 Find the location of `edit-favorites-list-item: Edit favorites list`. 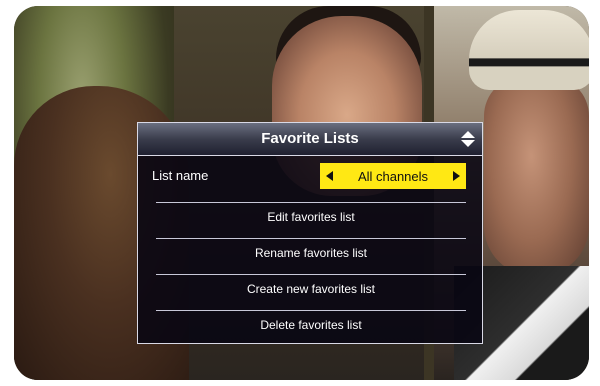

edit-favorites-list-item: Edit favorites list is located at coordinates (311, 215).